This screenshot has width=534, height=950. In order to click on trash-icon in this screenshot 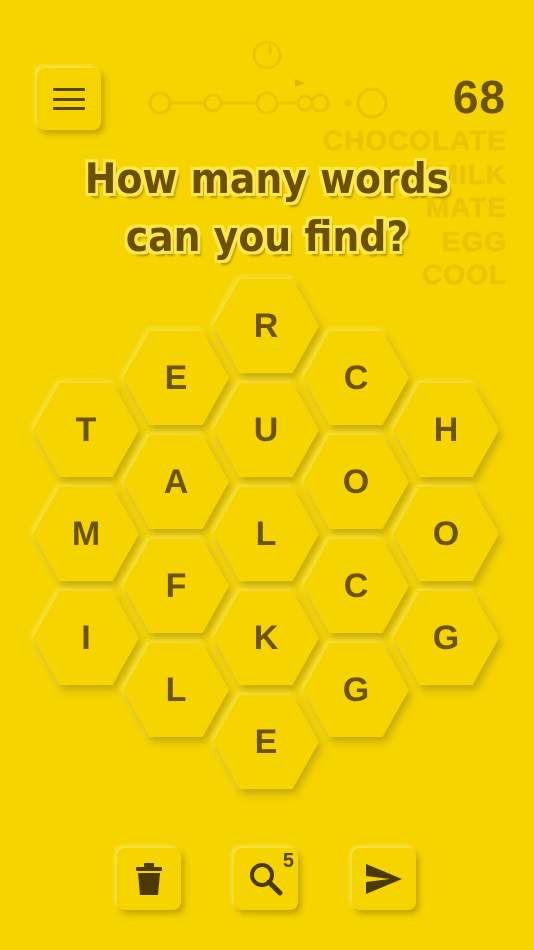, I will do `click(149, 879)`.